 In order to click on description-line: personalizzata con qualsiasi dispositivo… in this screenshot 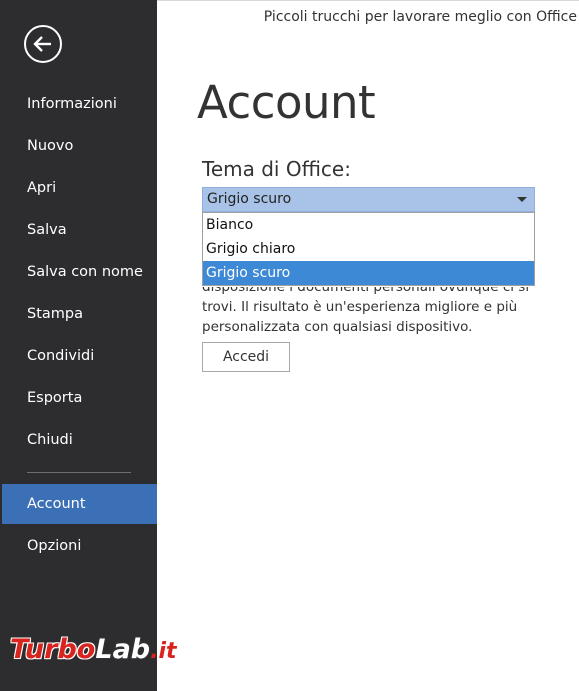, I will do `click(337, 327)`.